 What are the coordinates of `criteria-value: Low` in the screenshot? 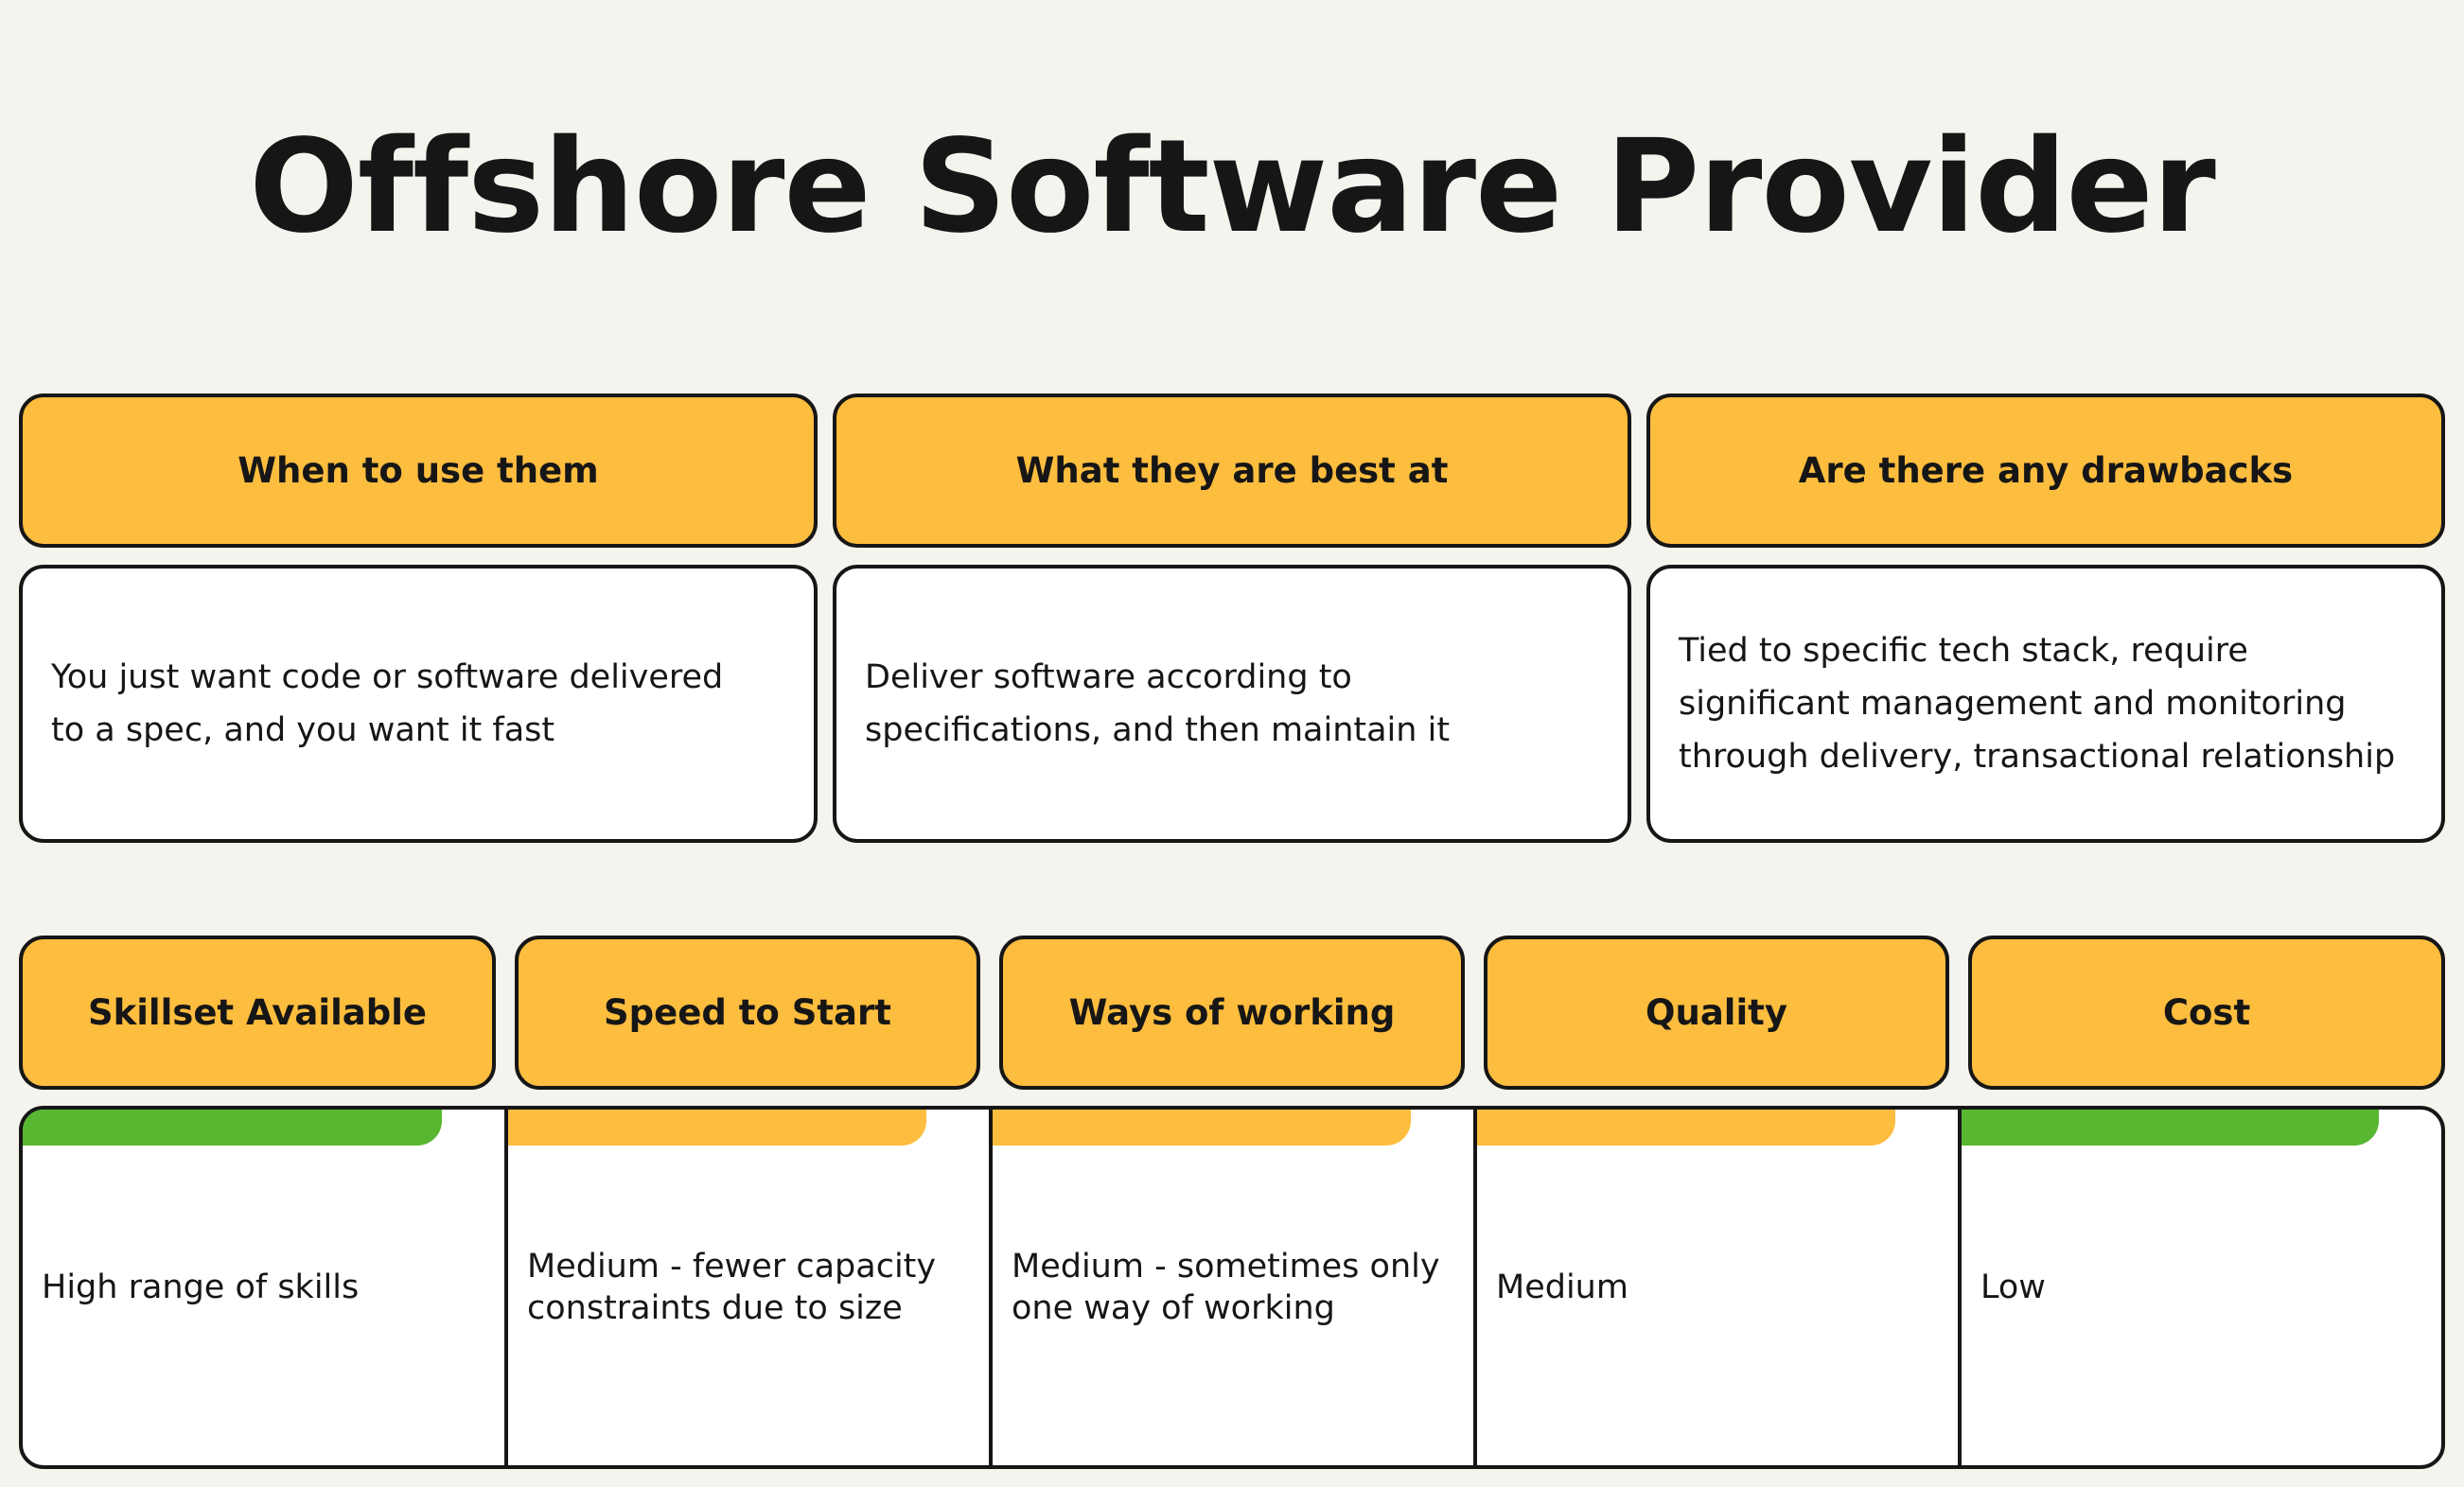 It's located at (2013, 1287).